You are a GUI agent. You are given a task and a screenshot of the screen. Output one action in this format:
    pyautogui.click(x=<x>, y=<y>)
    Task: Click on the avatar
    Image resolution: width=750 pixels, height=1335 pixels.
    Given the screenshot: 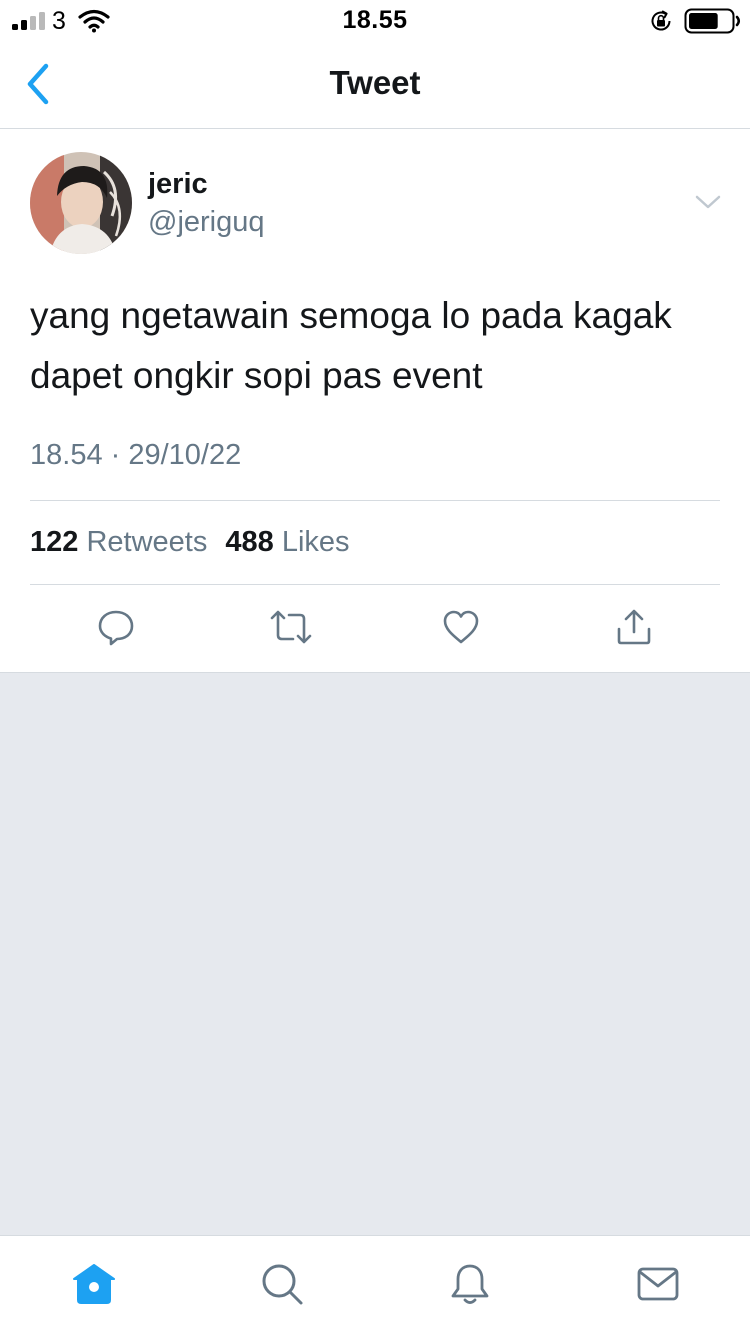 What is the action you would take?
    pyautogui.click(x=81, y=203)
    